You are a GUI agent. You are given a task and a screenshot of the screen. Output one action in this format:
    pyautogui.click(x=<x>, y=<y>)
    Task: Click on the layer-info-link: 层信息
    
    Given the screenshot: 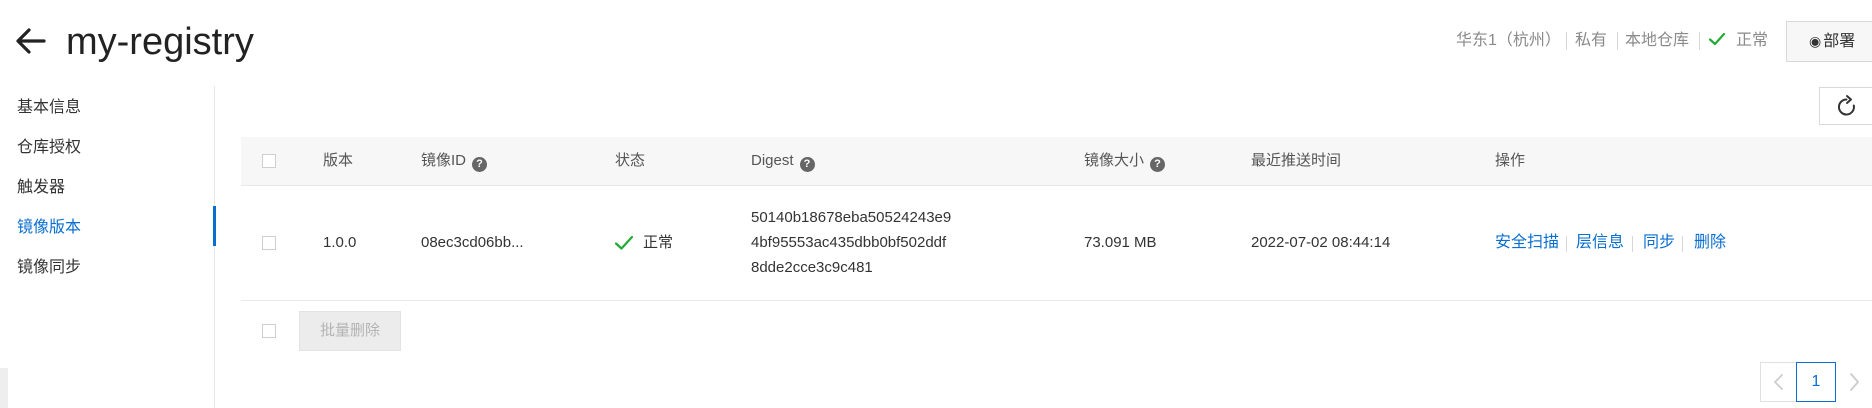 What is the action you would take?
    pyautogui.click(x=1600, y=243)
    